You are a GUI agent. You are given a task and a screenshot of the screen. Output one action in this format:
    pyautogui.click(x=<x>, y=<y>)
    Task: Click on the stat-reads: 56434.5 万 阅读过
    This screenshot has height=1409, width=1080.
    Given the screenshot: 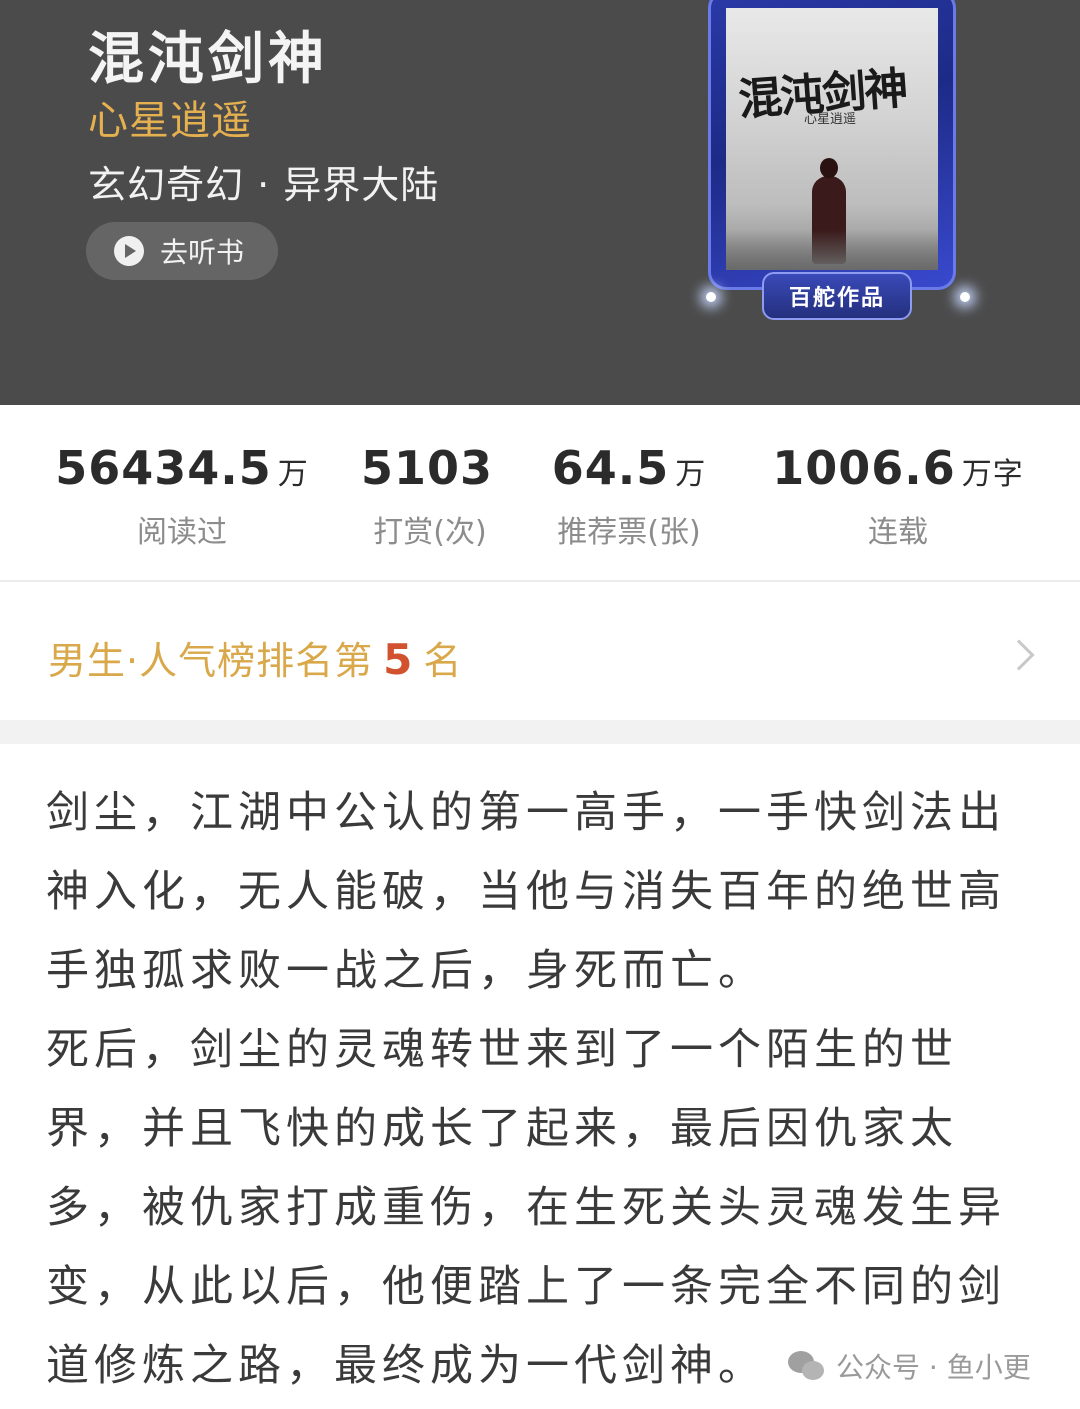 What is the action you would take?
    pyautogui.click(x=182, y=496)
    